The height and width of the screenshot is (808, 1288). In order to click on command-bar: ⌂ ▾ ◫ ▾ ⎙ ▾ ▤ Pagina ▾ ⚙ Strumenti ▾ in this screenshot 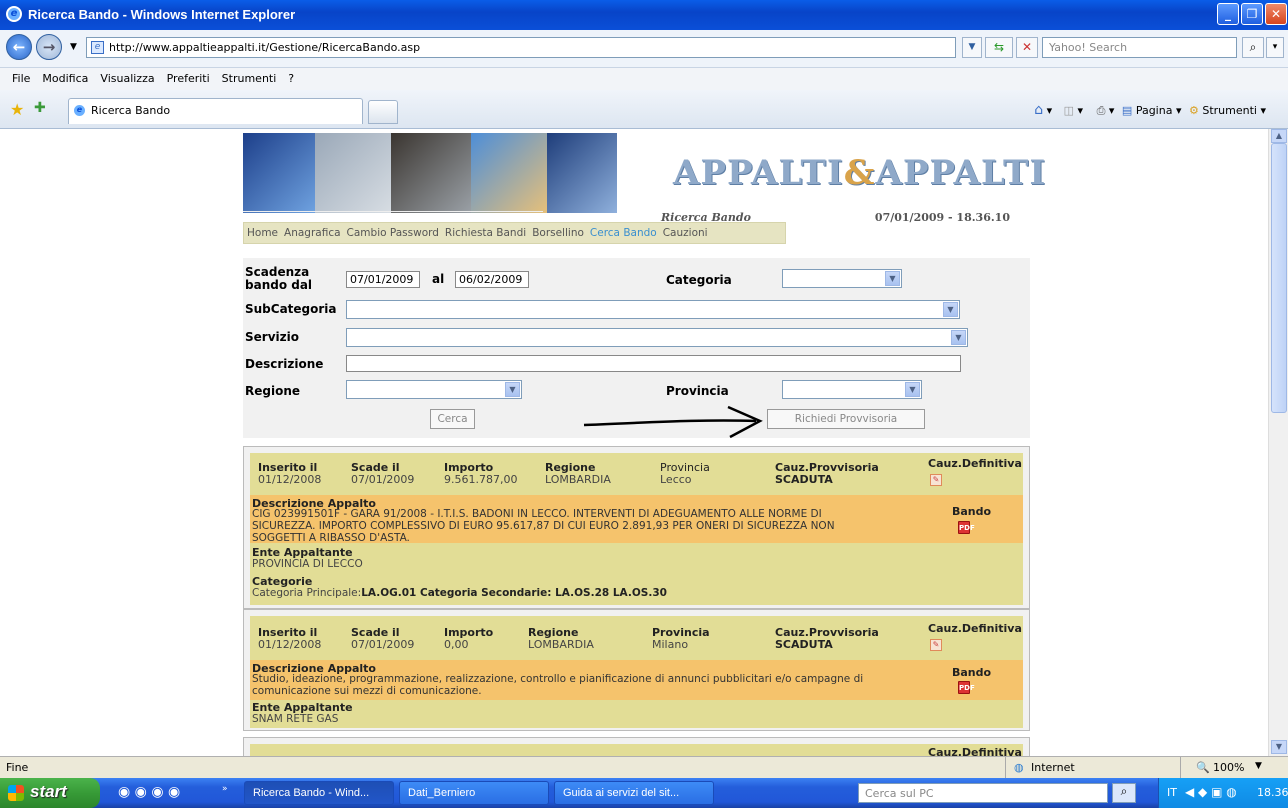, I will do `click(1150, 110)`.